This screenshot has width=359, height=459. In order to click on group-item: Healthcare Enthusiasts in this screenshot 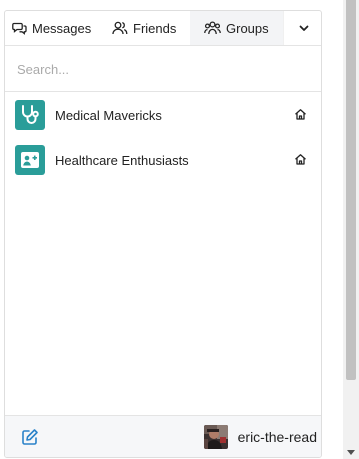, I will do `click(163, 160)`.